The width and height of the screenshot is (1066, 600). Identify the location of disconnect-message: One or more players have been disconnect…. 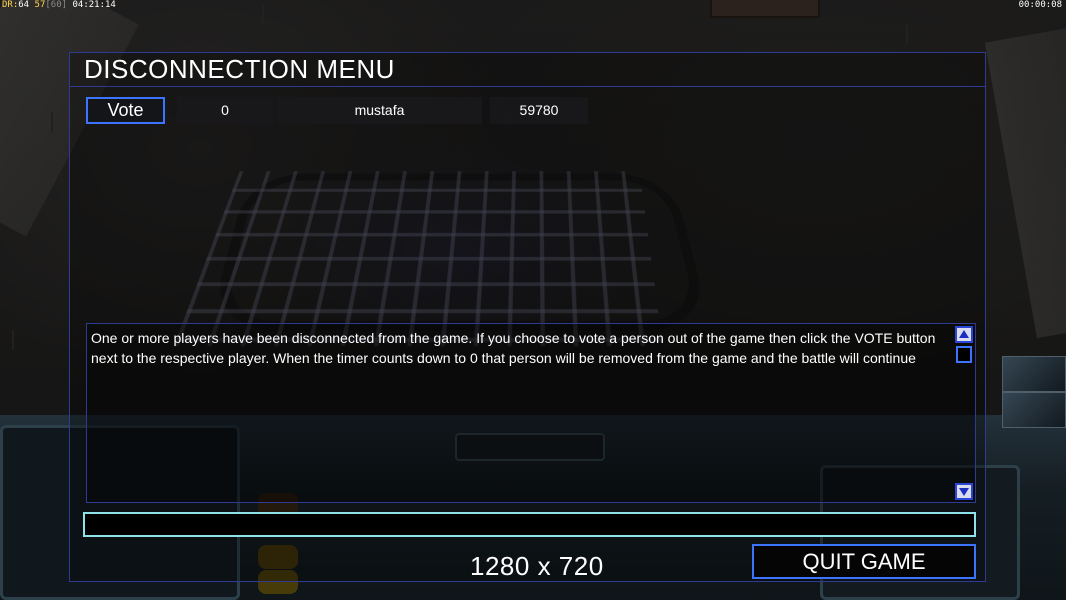
(513, 348).